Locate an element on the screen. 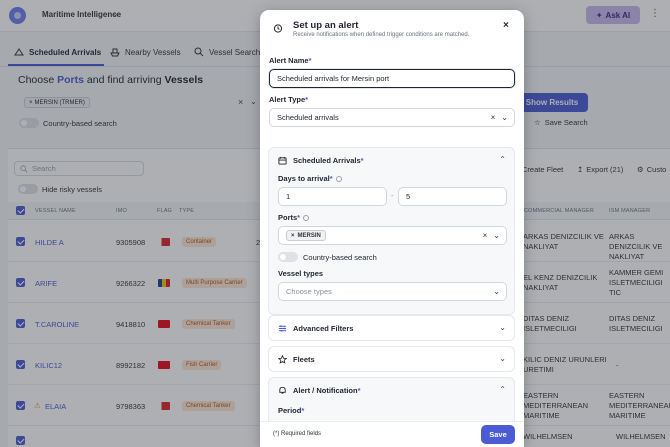 This screenshot has height=447, width=670. days-to-arrival-label: Days to arrival* is located at coordinates (310, 178).